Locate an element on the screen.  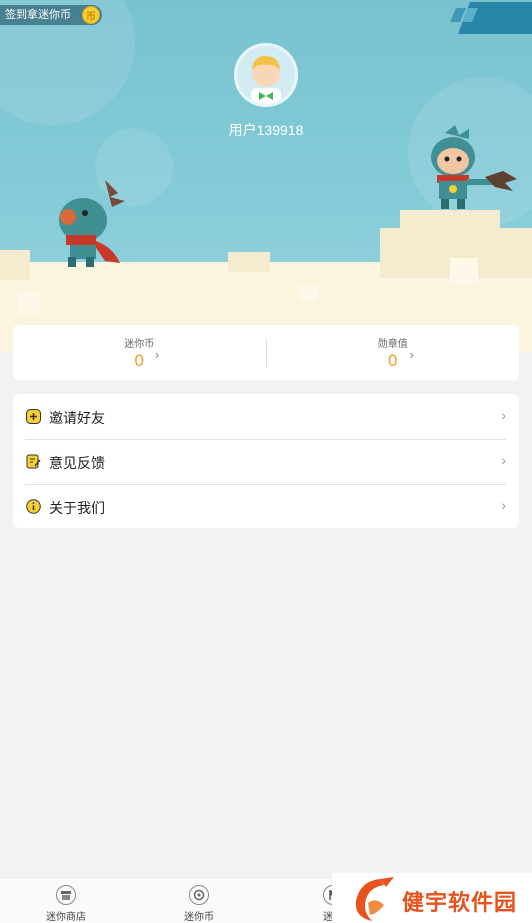
menu-item-about-us: 关于我们 › is located at coordinates (266, 506).